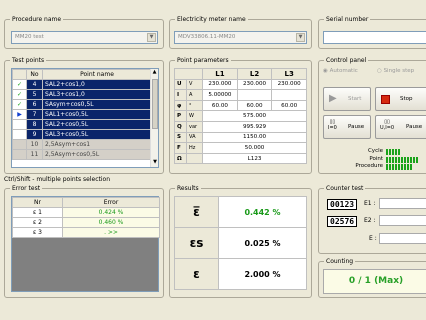 The image size is (426, 320). I want to click on scroll-up-icon: ▲, so click(154, 73).